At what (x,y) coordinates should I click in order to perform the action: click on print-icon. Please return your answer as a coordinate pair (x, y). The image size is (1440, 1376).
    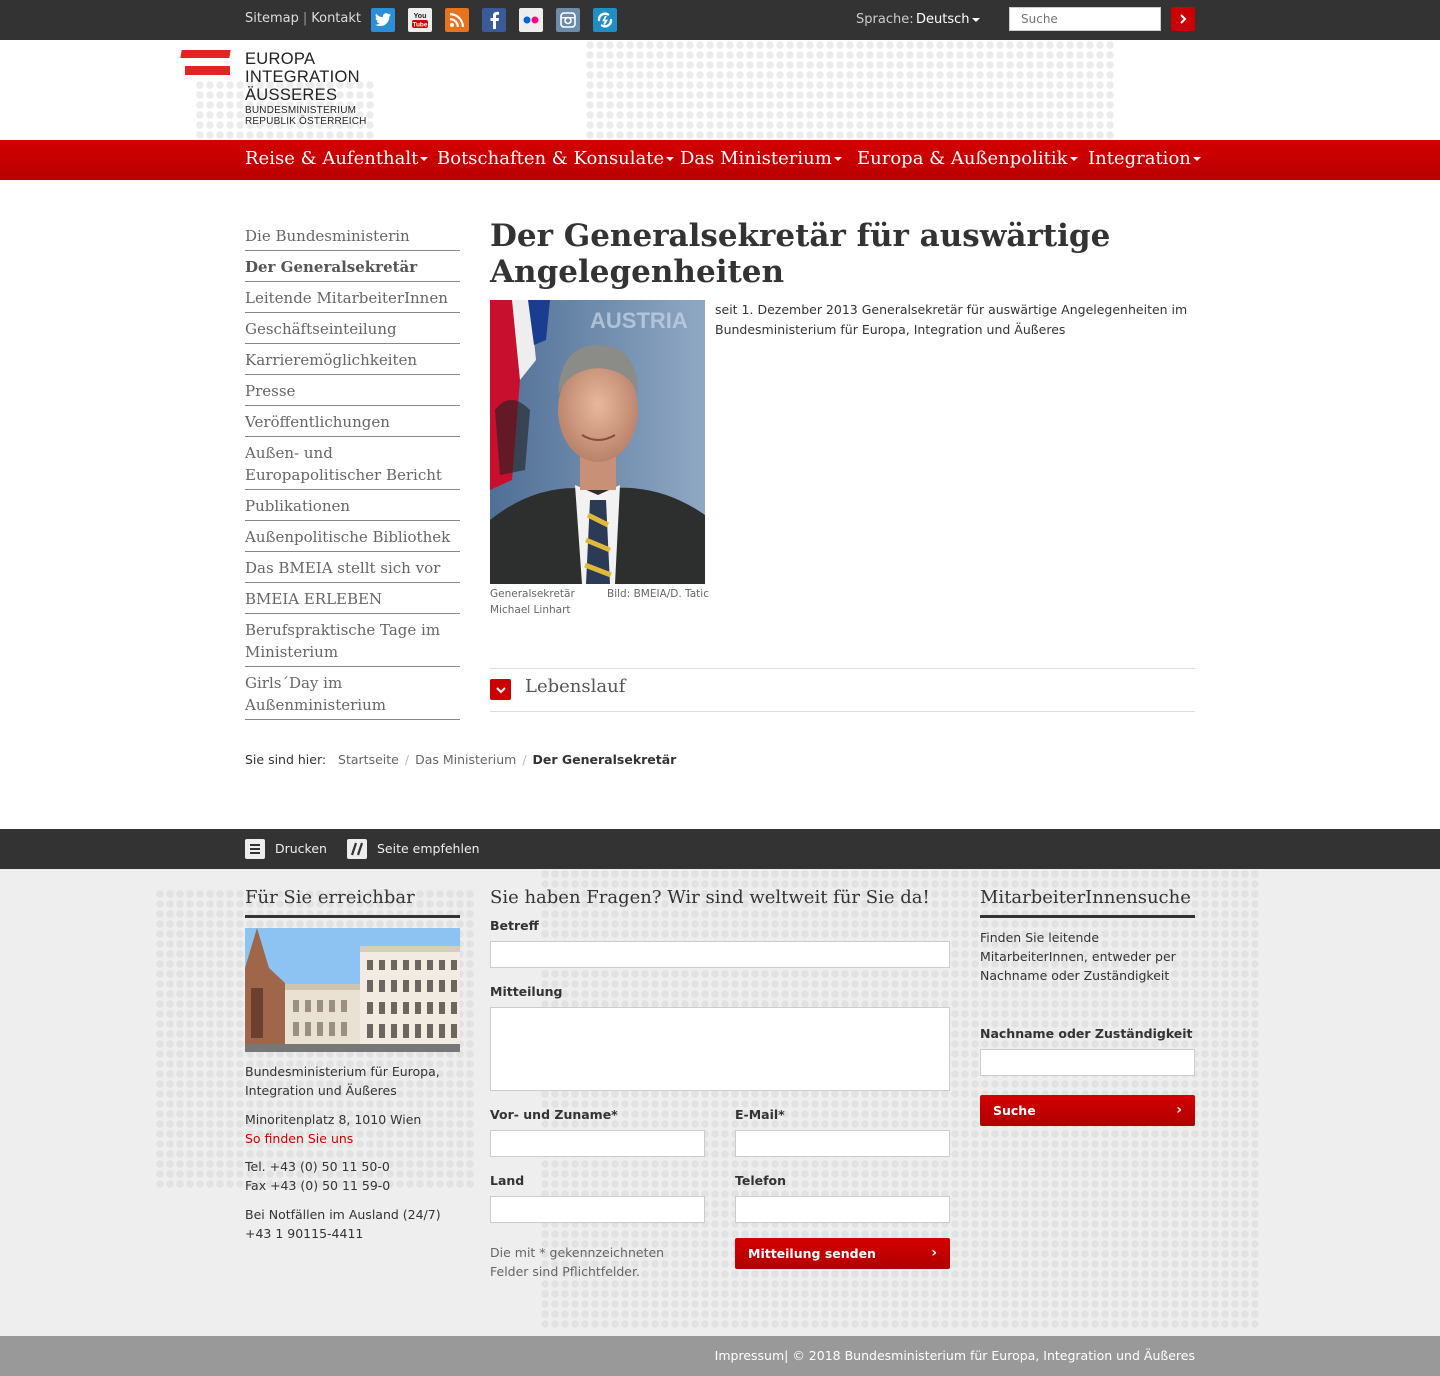
    Looking at the image, I should click on (255, 849).